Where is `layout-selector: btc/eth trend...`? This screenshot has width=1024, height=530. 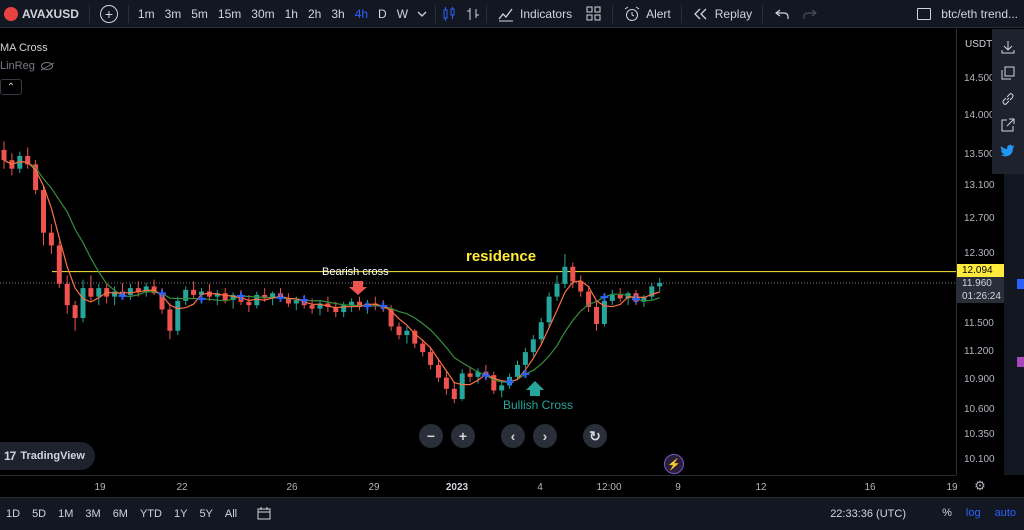 layout-selector: btc/eth trend... is located at coordinates (967, 14).